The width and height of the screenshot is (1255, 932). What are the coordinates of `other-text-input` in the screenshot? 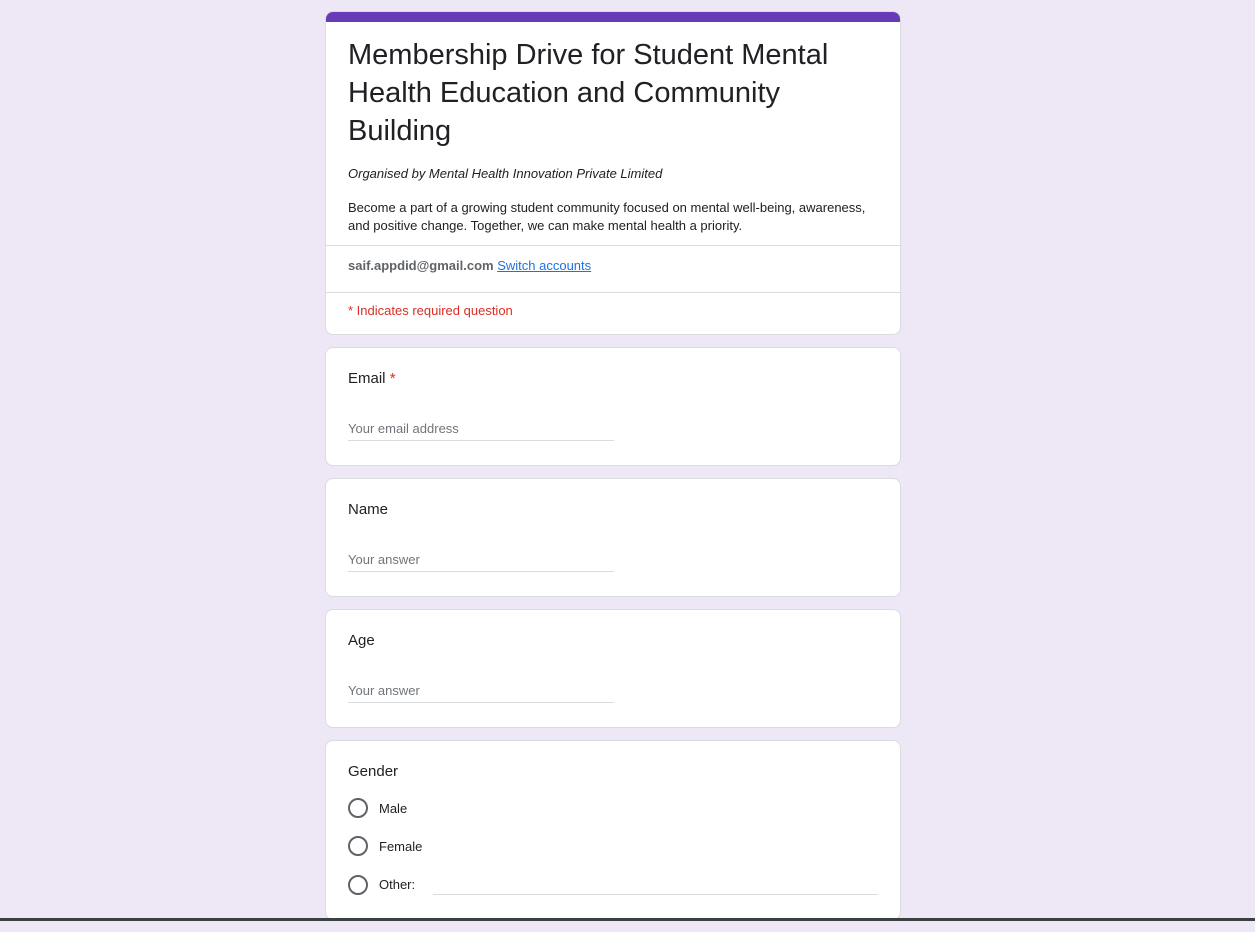 It's located at (655, 884).